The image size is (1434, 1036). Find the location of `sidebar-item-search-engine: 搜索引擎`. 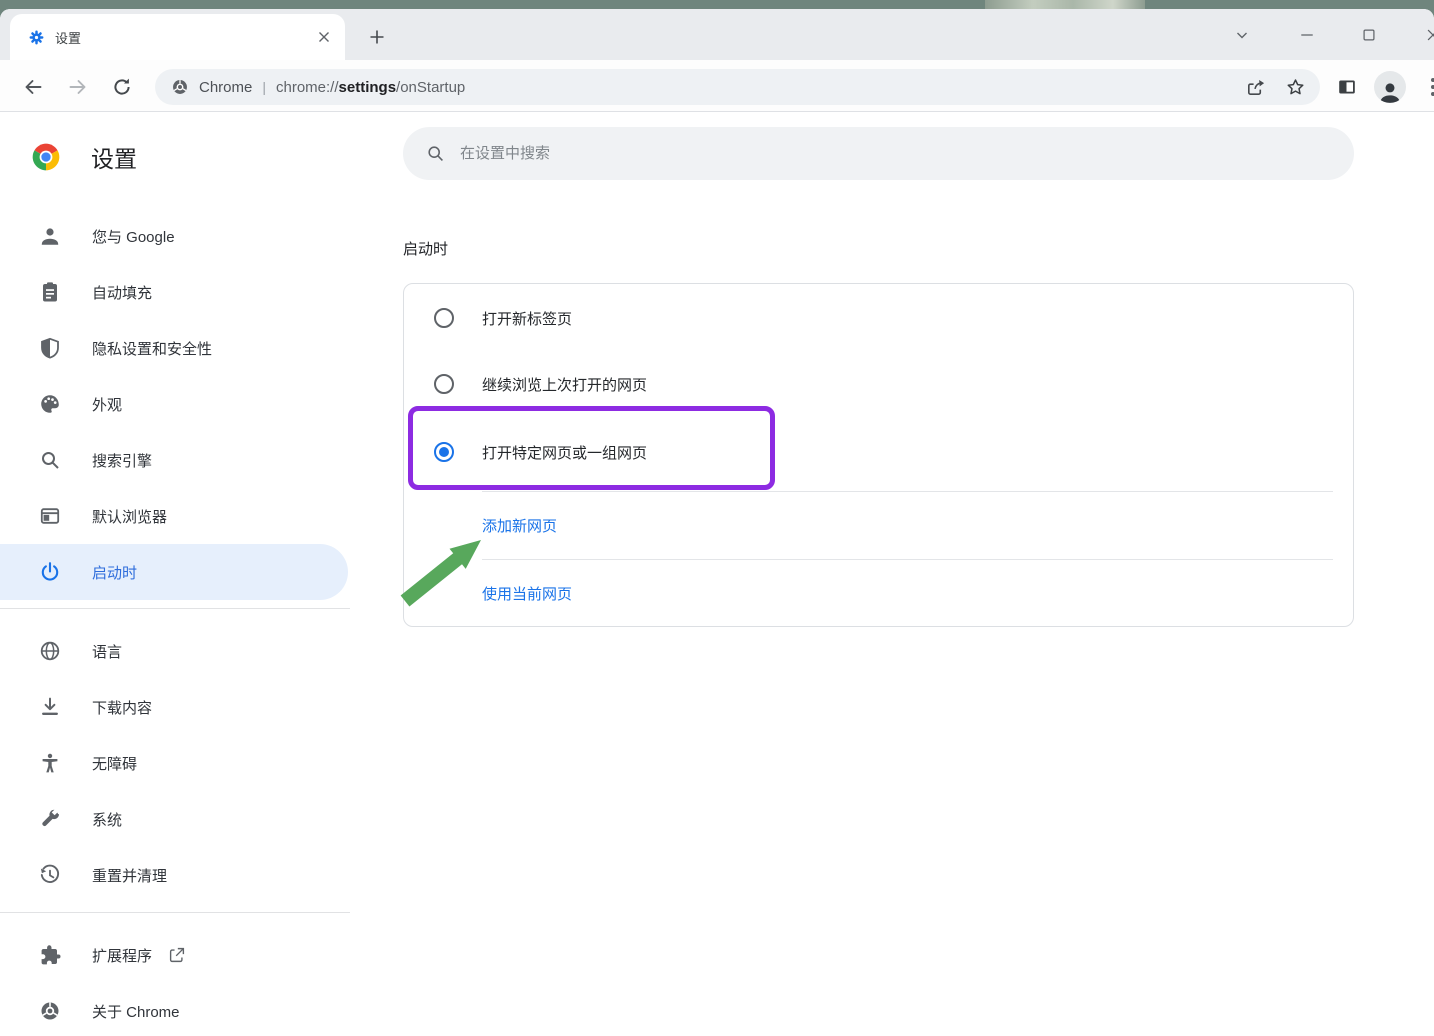

sidebar-item-search-engine: 搜索引擎 is located at coordinates (175, 460).